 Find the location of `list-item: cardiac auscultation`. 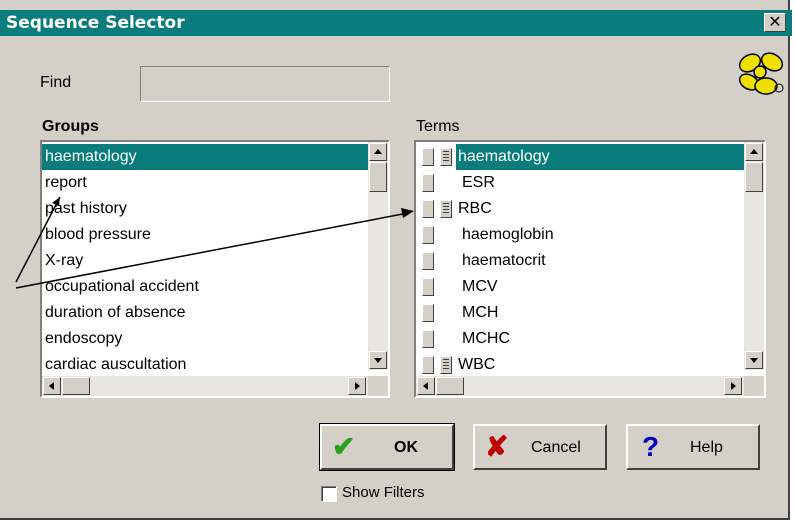

list-item: cardiac auscultation is located at coordinates (114, 365).